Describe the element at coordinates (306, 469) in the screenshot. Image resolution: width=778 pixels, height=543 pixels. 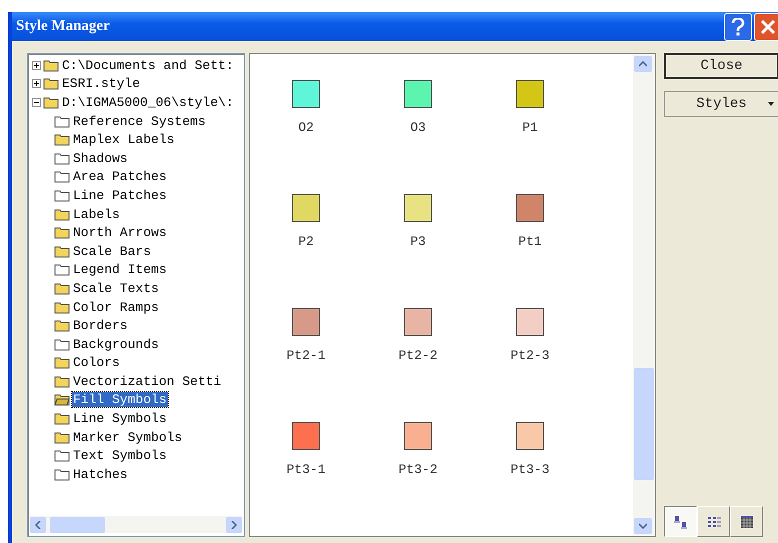
I see `symbol-name: Pt3-1` at that location.